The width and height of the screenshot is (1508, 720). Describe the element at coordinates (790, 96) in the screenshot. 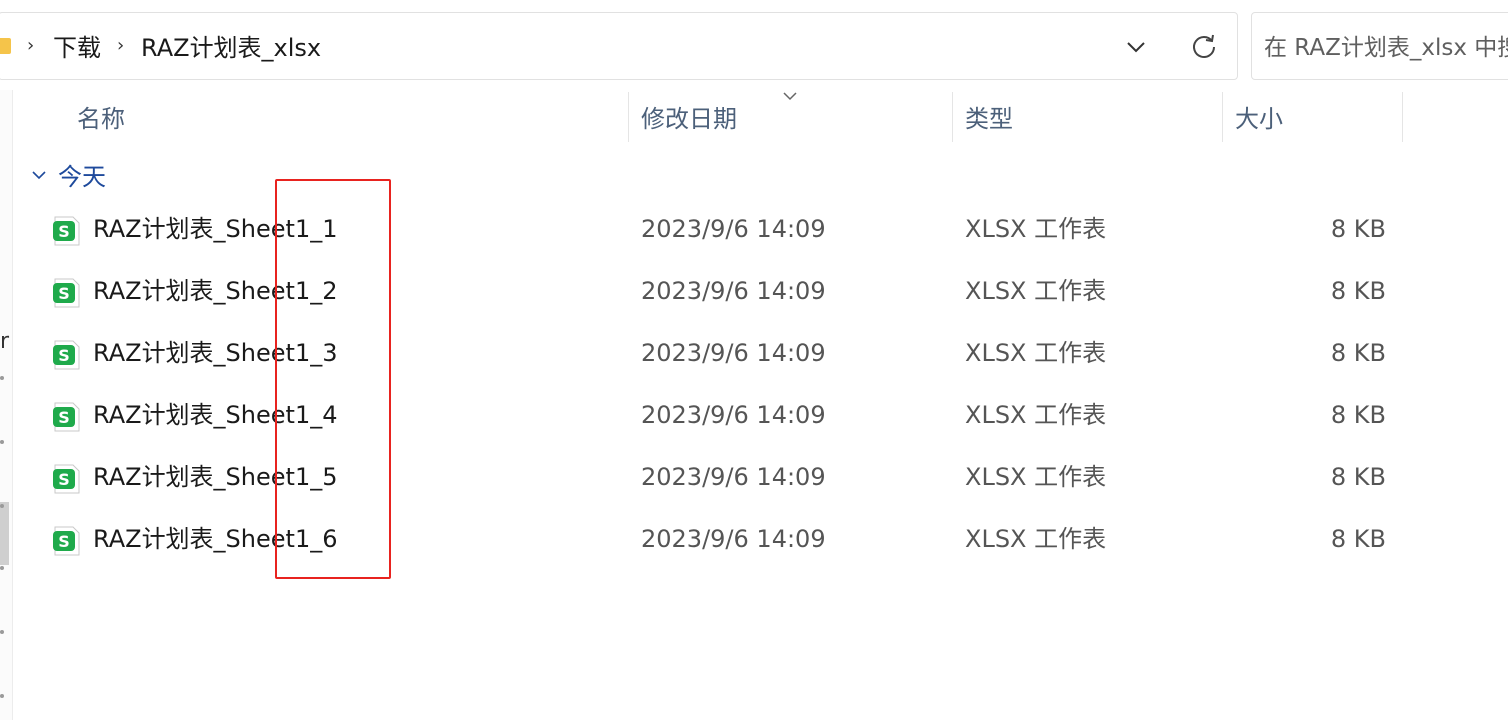

I see `sort-chevron-down-icon` at that location.